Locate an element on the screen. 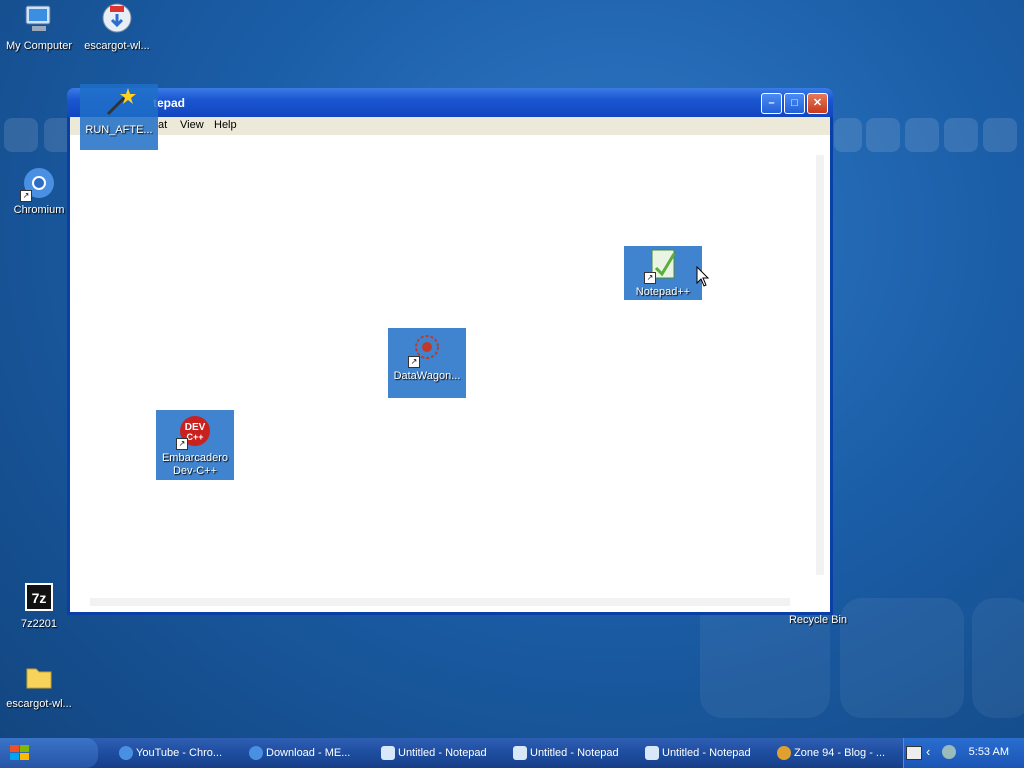  maximize-button: □ is located at coordinates (794, 103).